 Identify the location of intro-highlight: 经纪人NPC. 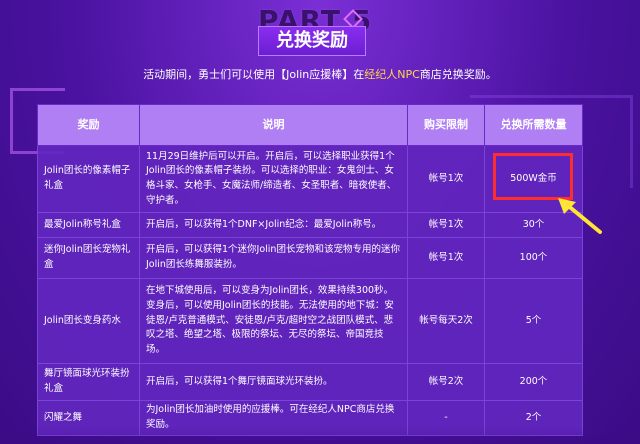
(392, 74).